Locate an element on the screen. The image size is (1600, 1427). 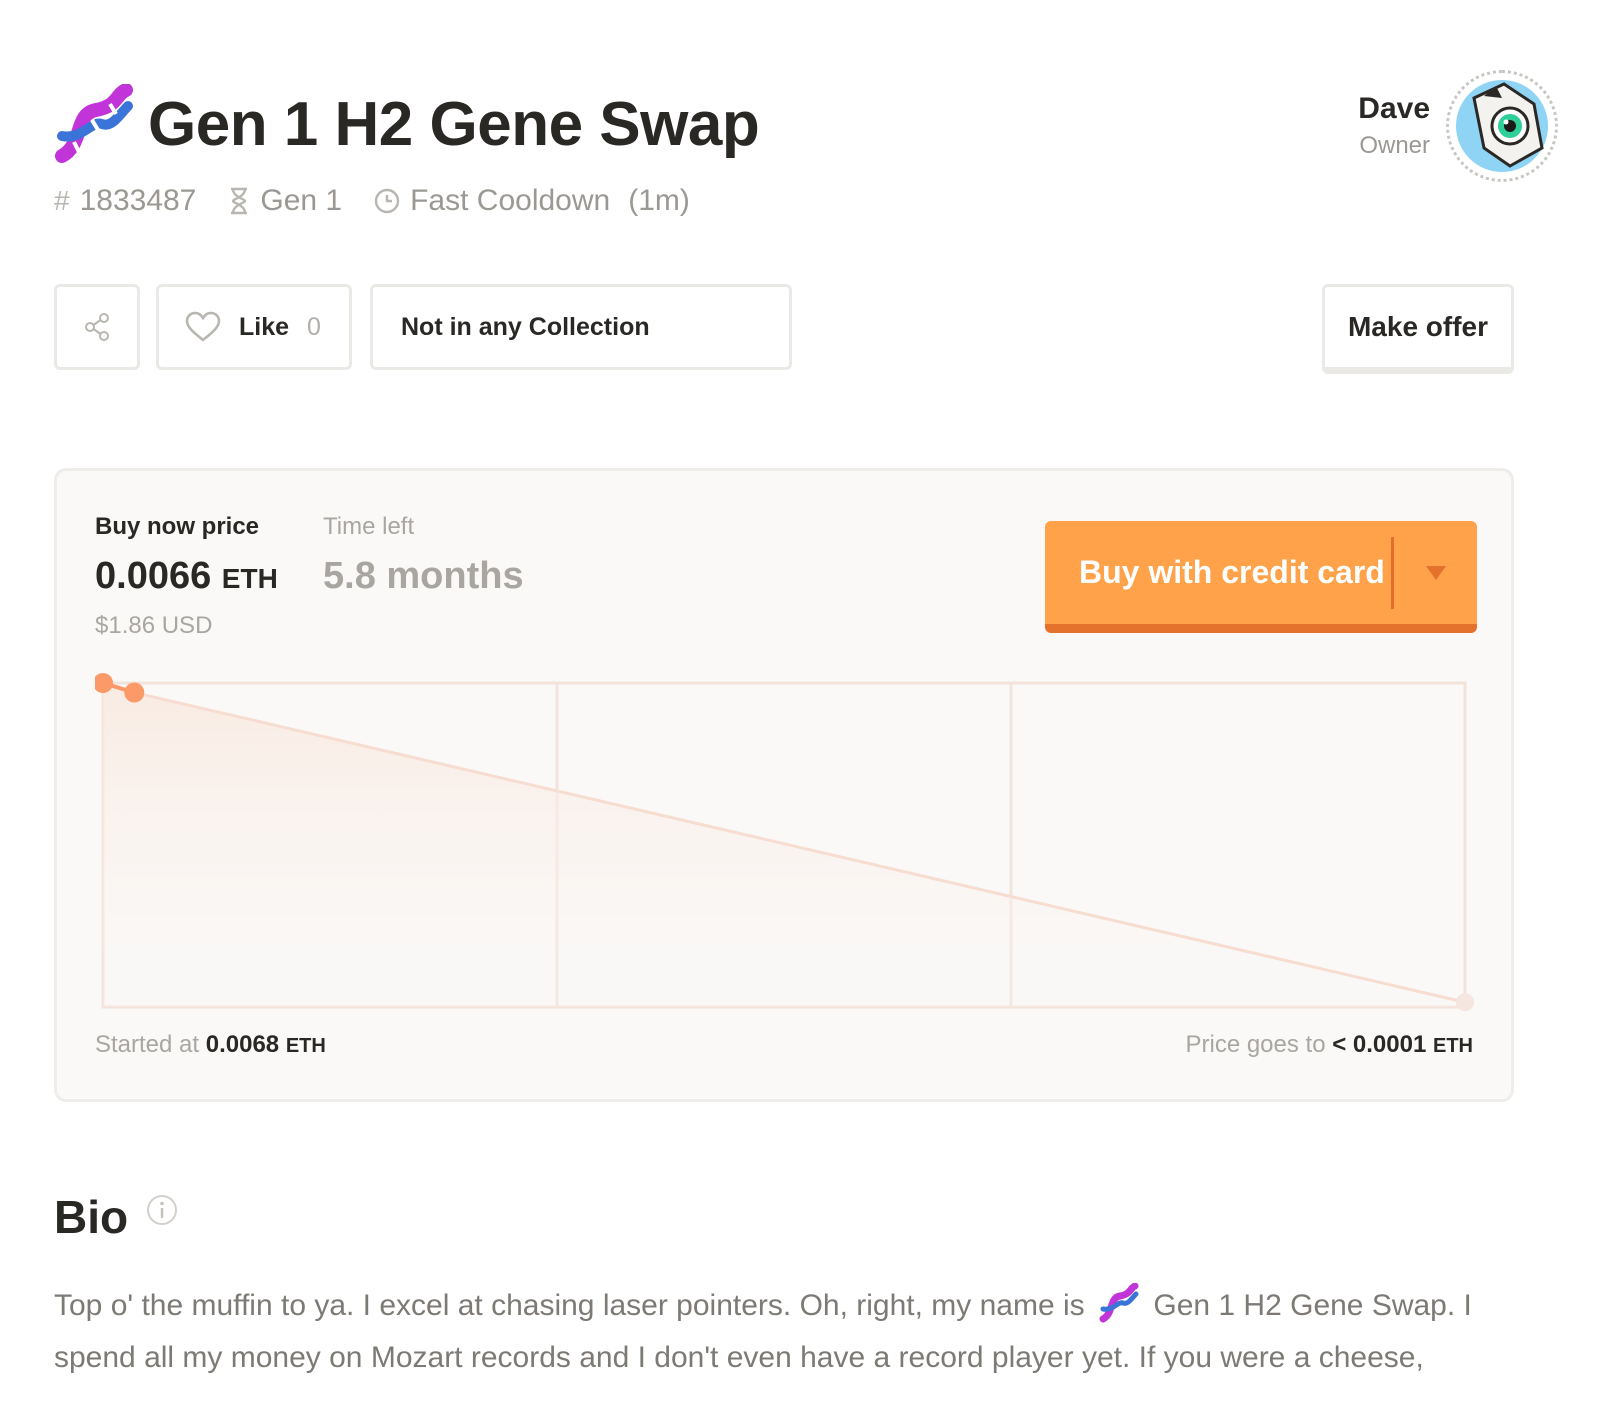
share-button is located at coordinates (97, 327).